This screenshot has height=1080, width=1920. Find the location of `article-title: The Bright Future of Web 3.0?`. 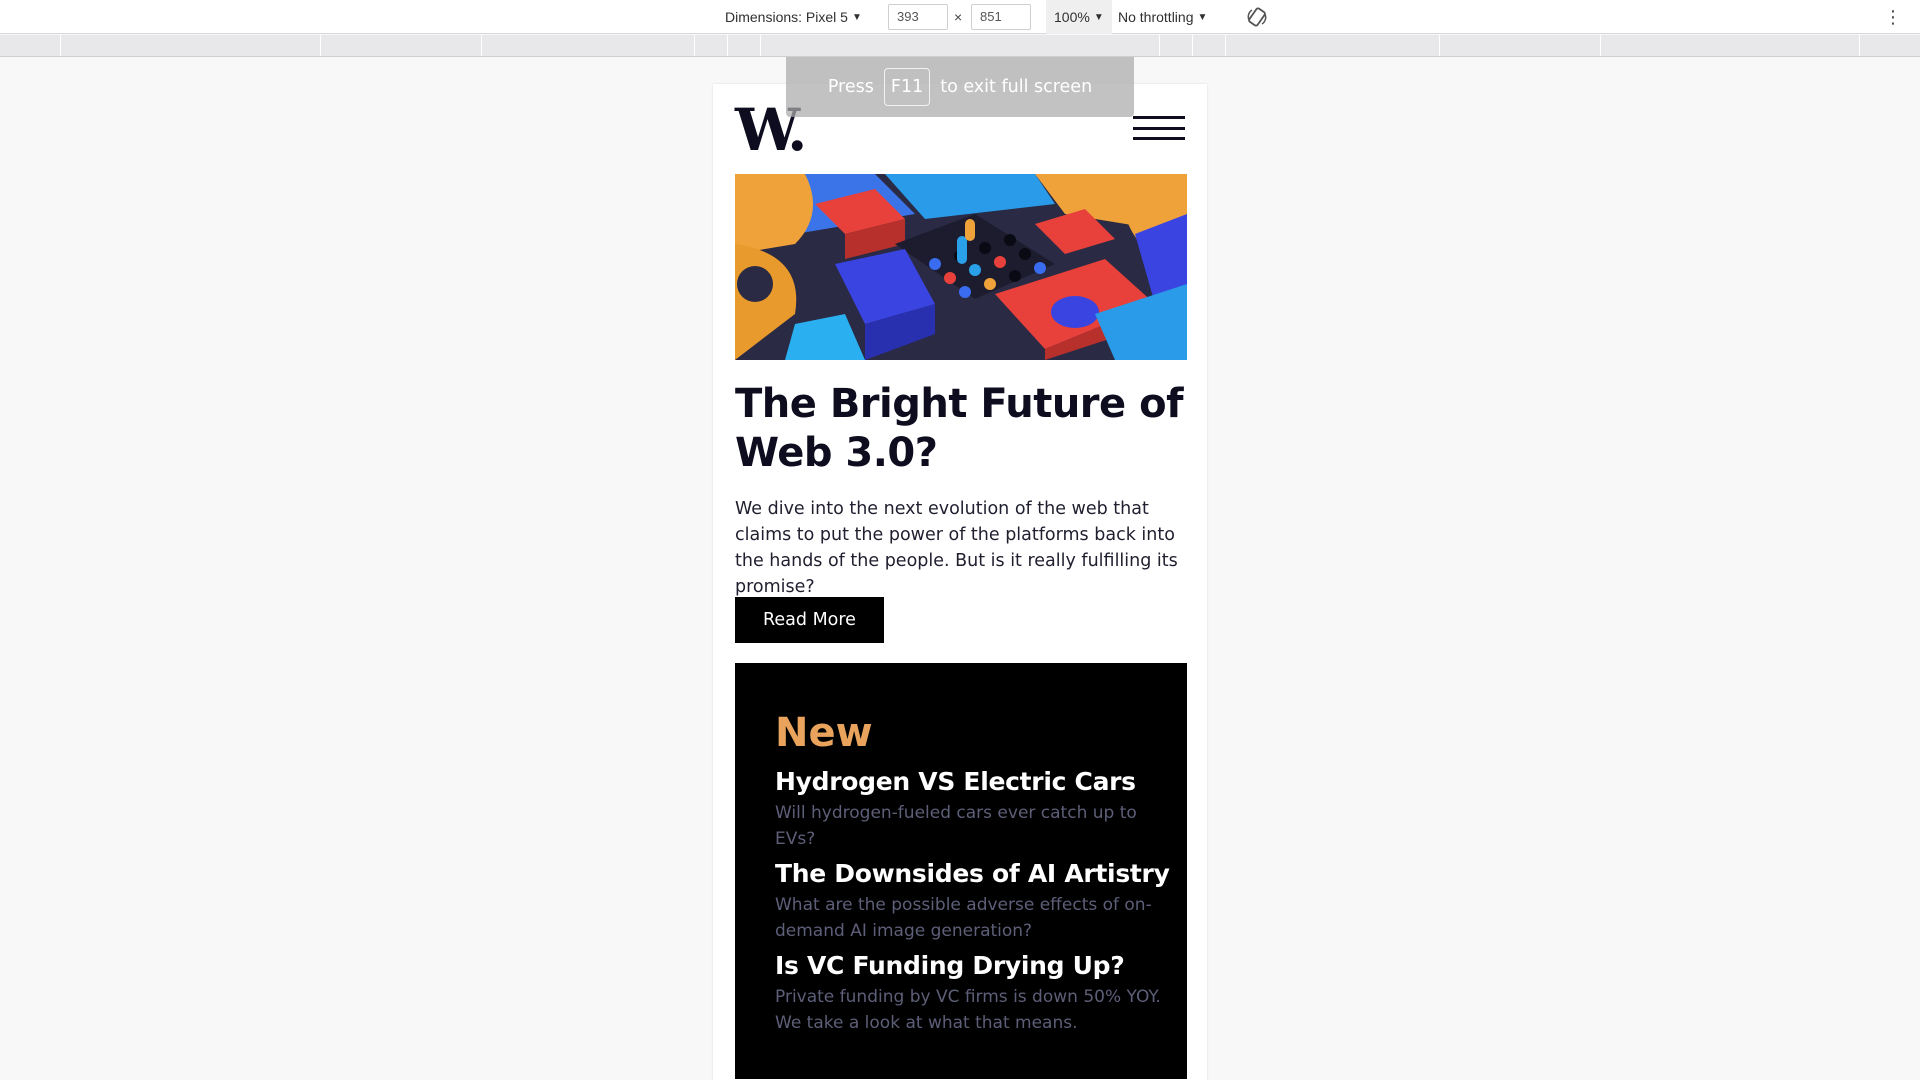

article-title: The Bright Future of Web 3.0? is located at coordinates (959, 428).